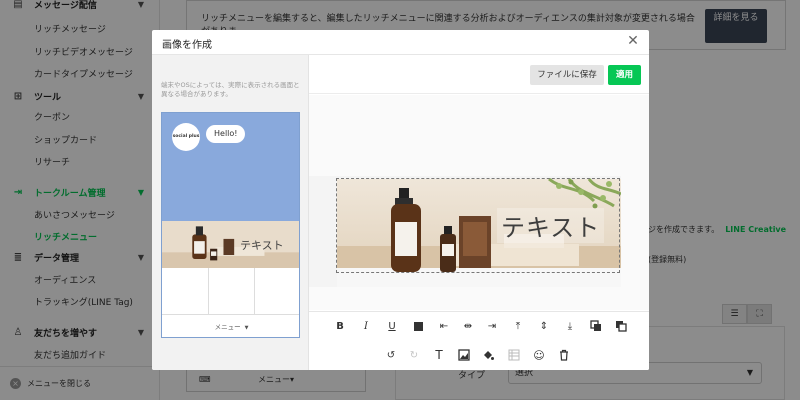  Describe the element at coordinates (492, 326) in the screenshot. I see `align-right-icon: ⇥` at that location.